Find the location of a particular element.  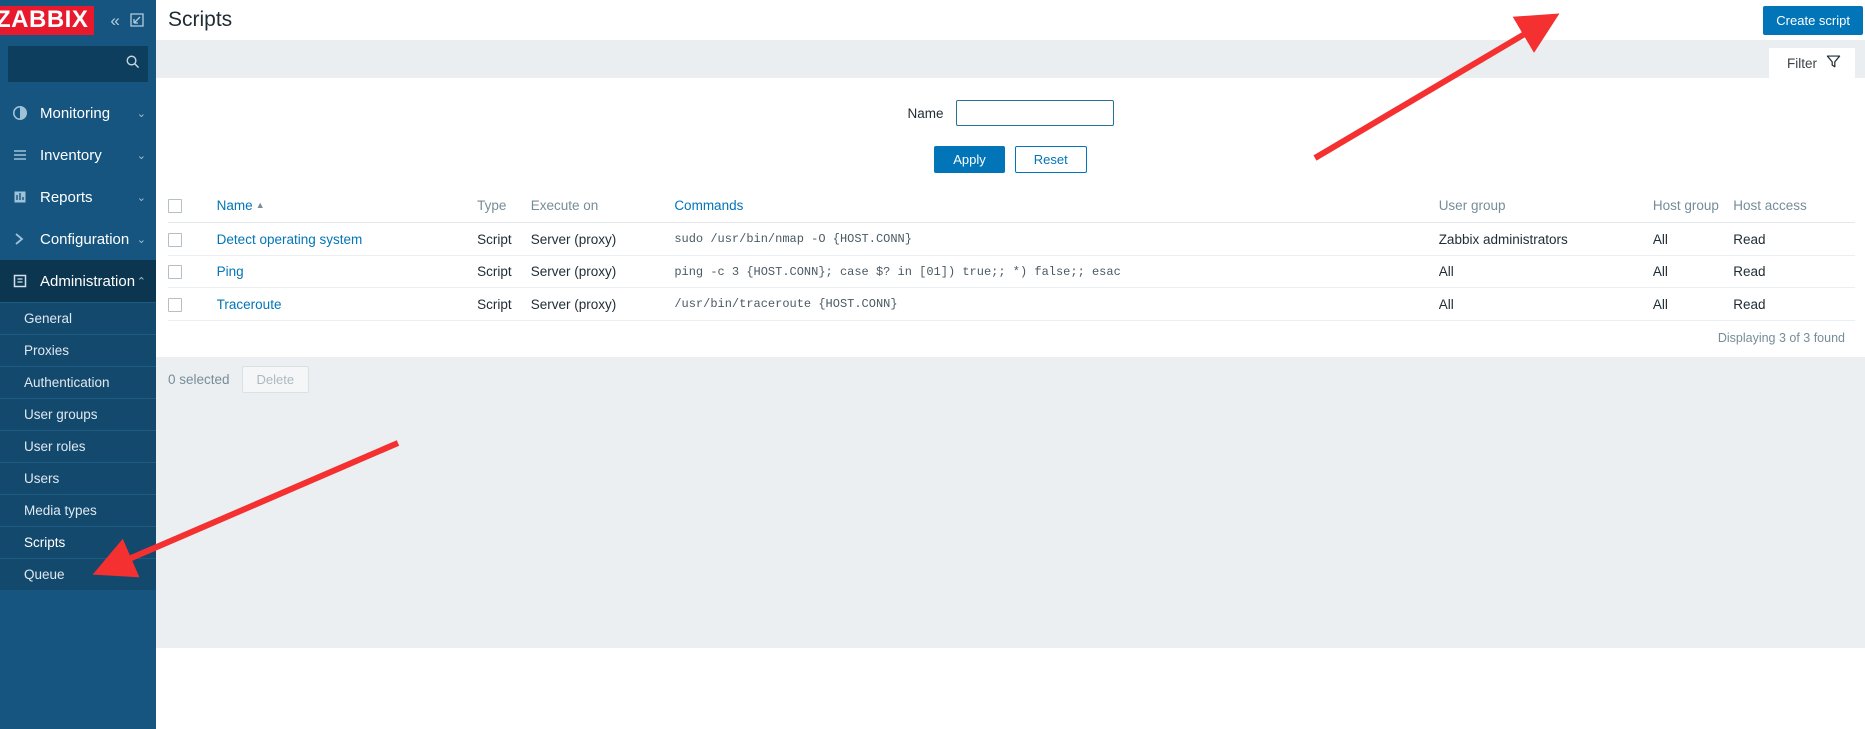

sidebar-item-label: Reports is located at coordinates (66, 197).